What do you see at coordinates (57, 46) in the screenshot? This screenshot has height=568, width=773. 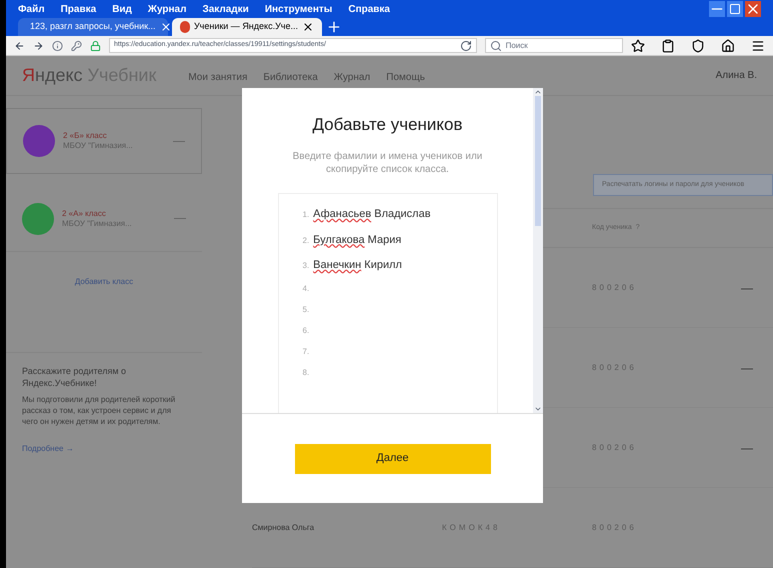 I see `info-icon` at bounding box center [57, 46].